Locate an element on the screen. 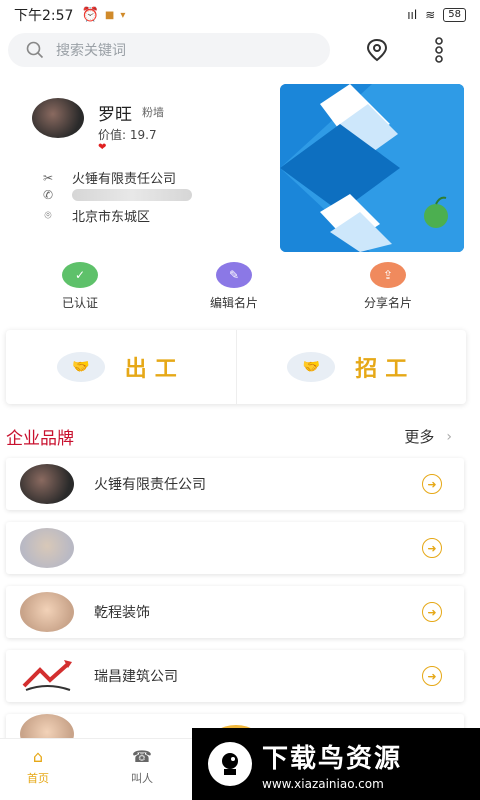  tab-call-label: 叫人 is located at coordinates (142, 778).